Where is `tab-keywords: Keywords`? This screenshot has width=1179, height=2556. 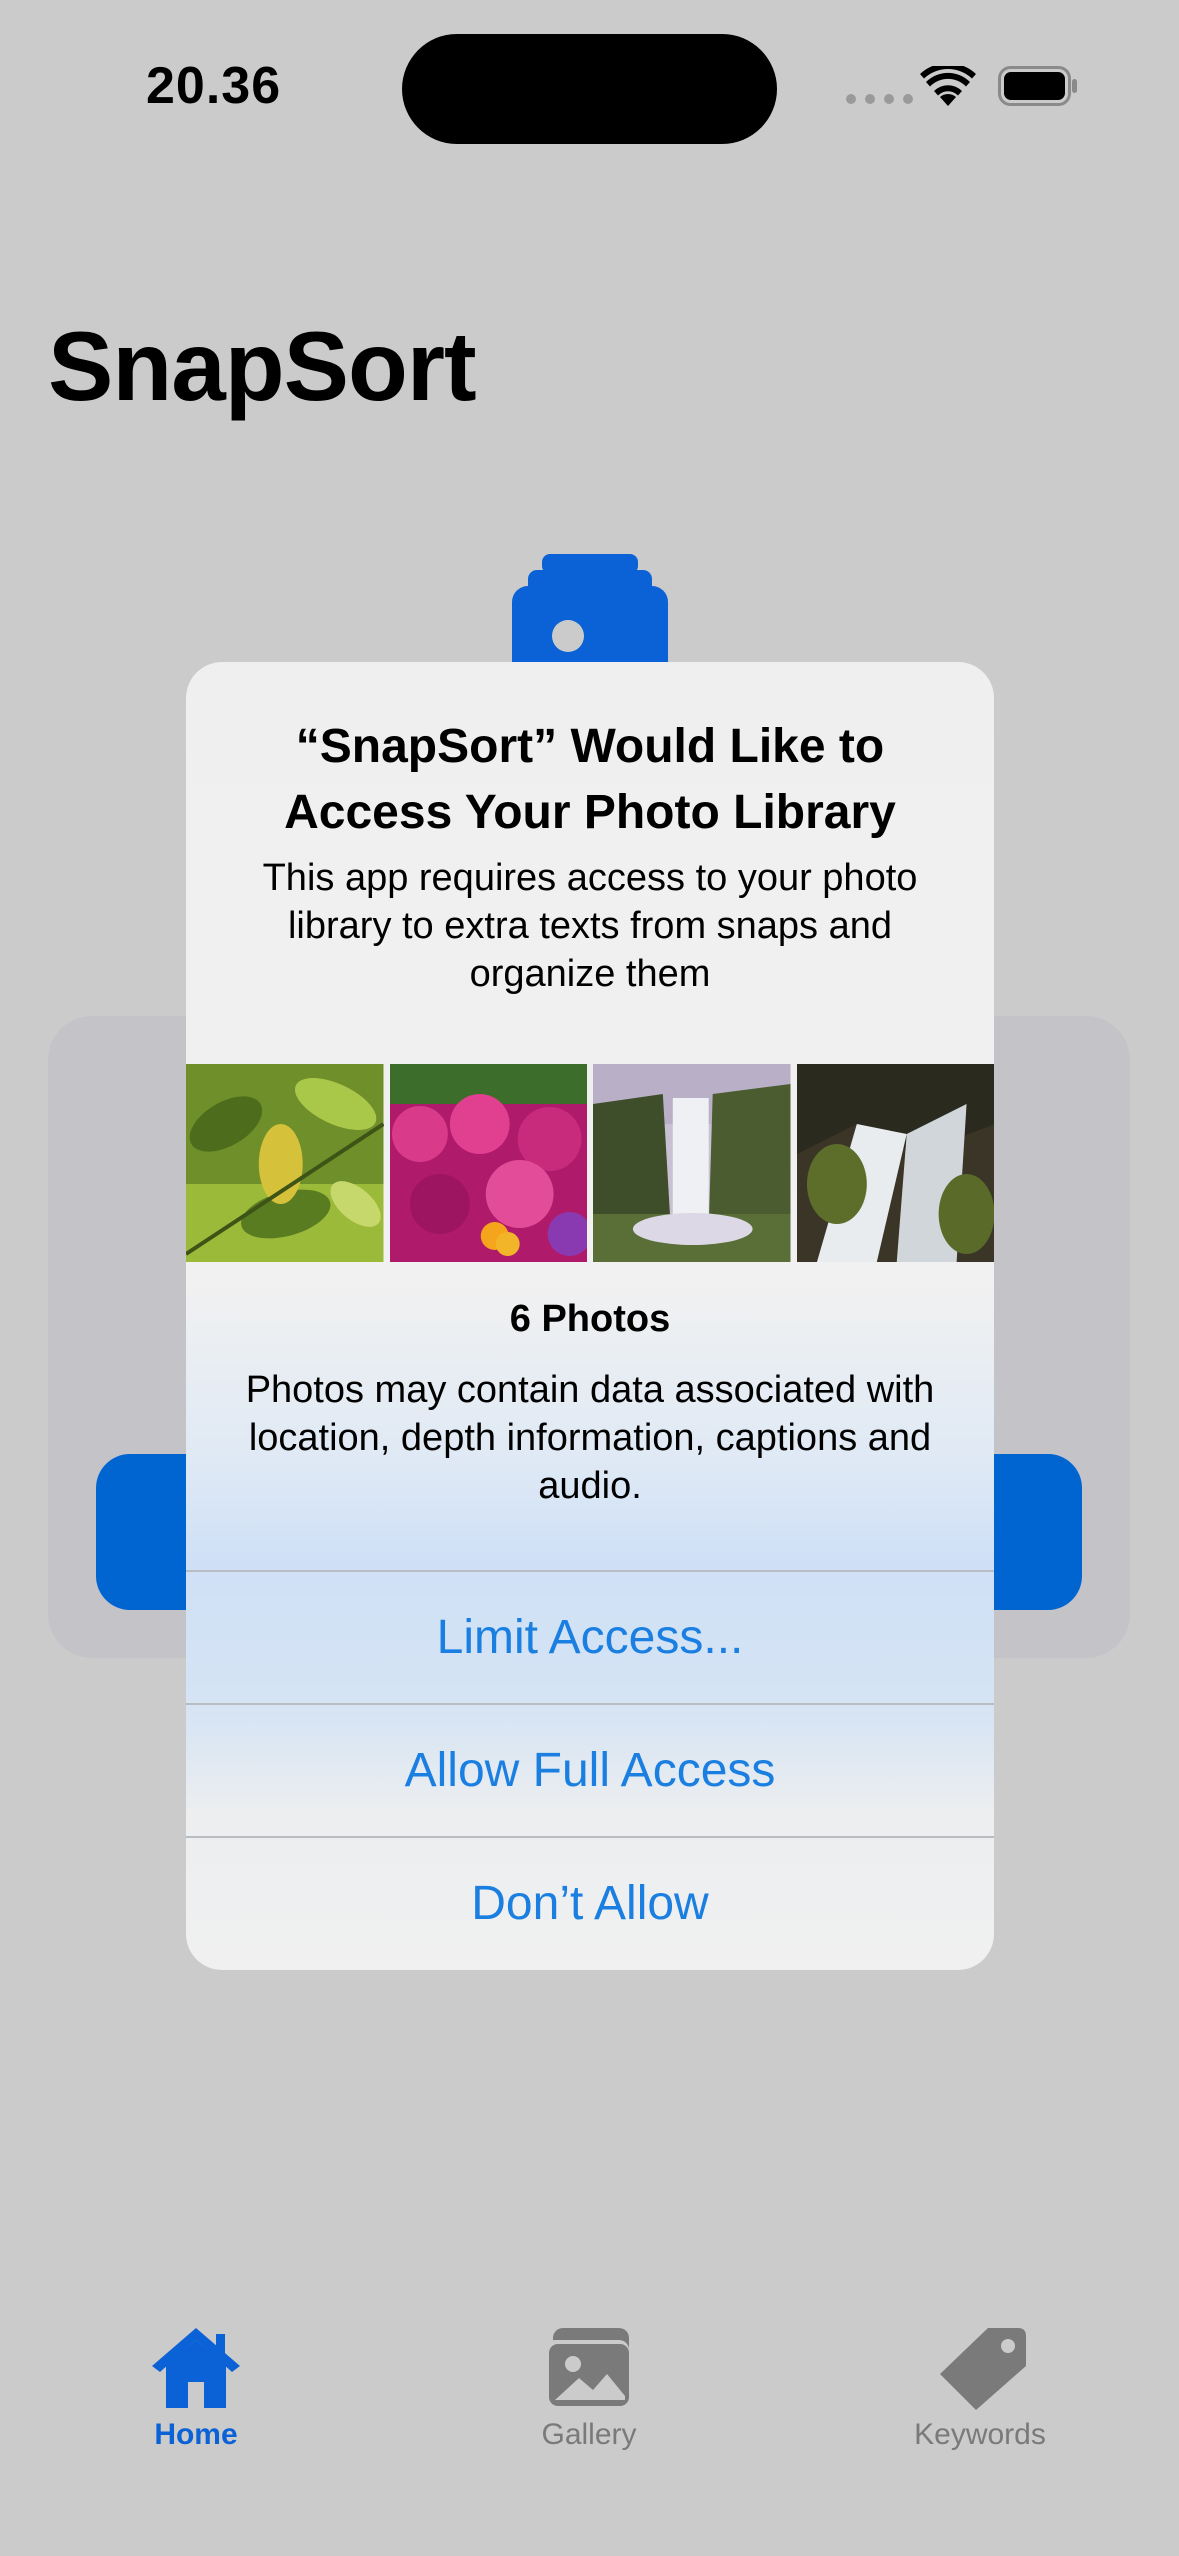 tab-keywords: Keywords is located at coordinates (980, 2387).